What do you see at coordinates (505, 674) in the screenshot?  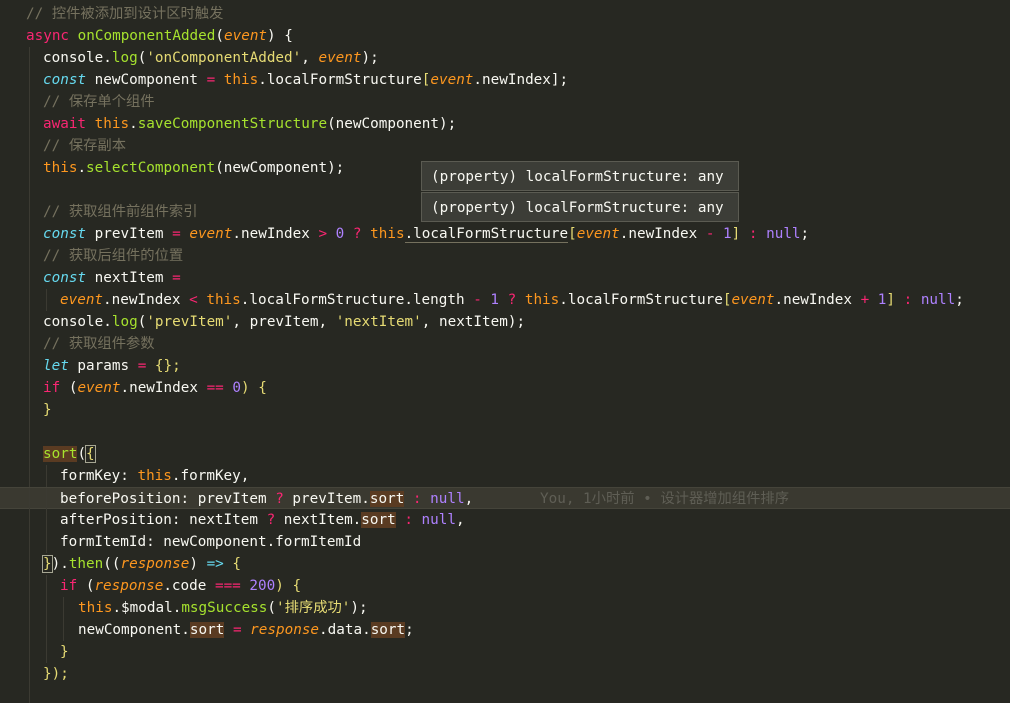 I see `code-line: });` at bounding box center [505, 674].